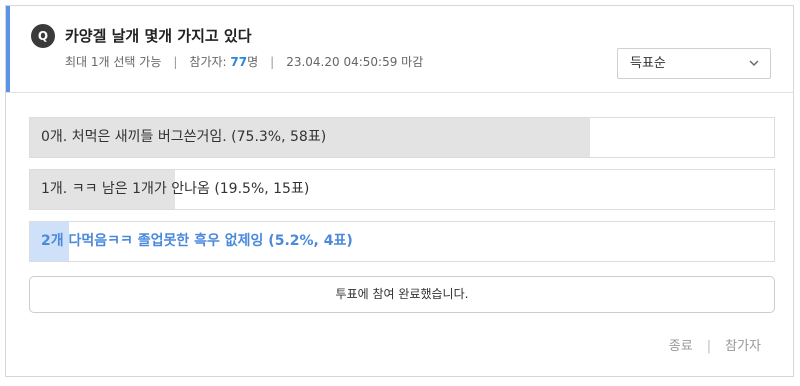 This screenshot has width=800, height=386. Describe the element at coordinates (208, 62) in the screenshot. I see `participants-label: 참가자:` at that location.